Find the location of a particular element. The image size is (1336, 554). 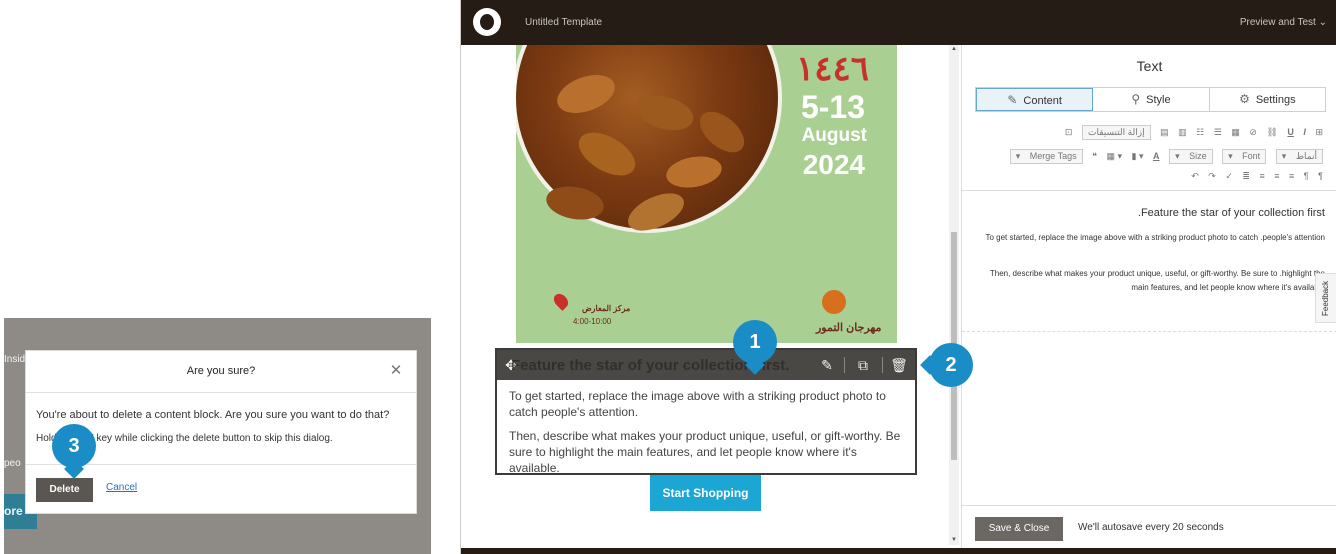

cancel-link: Cancel is located at coordinates (121, 487).